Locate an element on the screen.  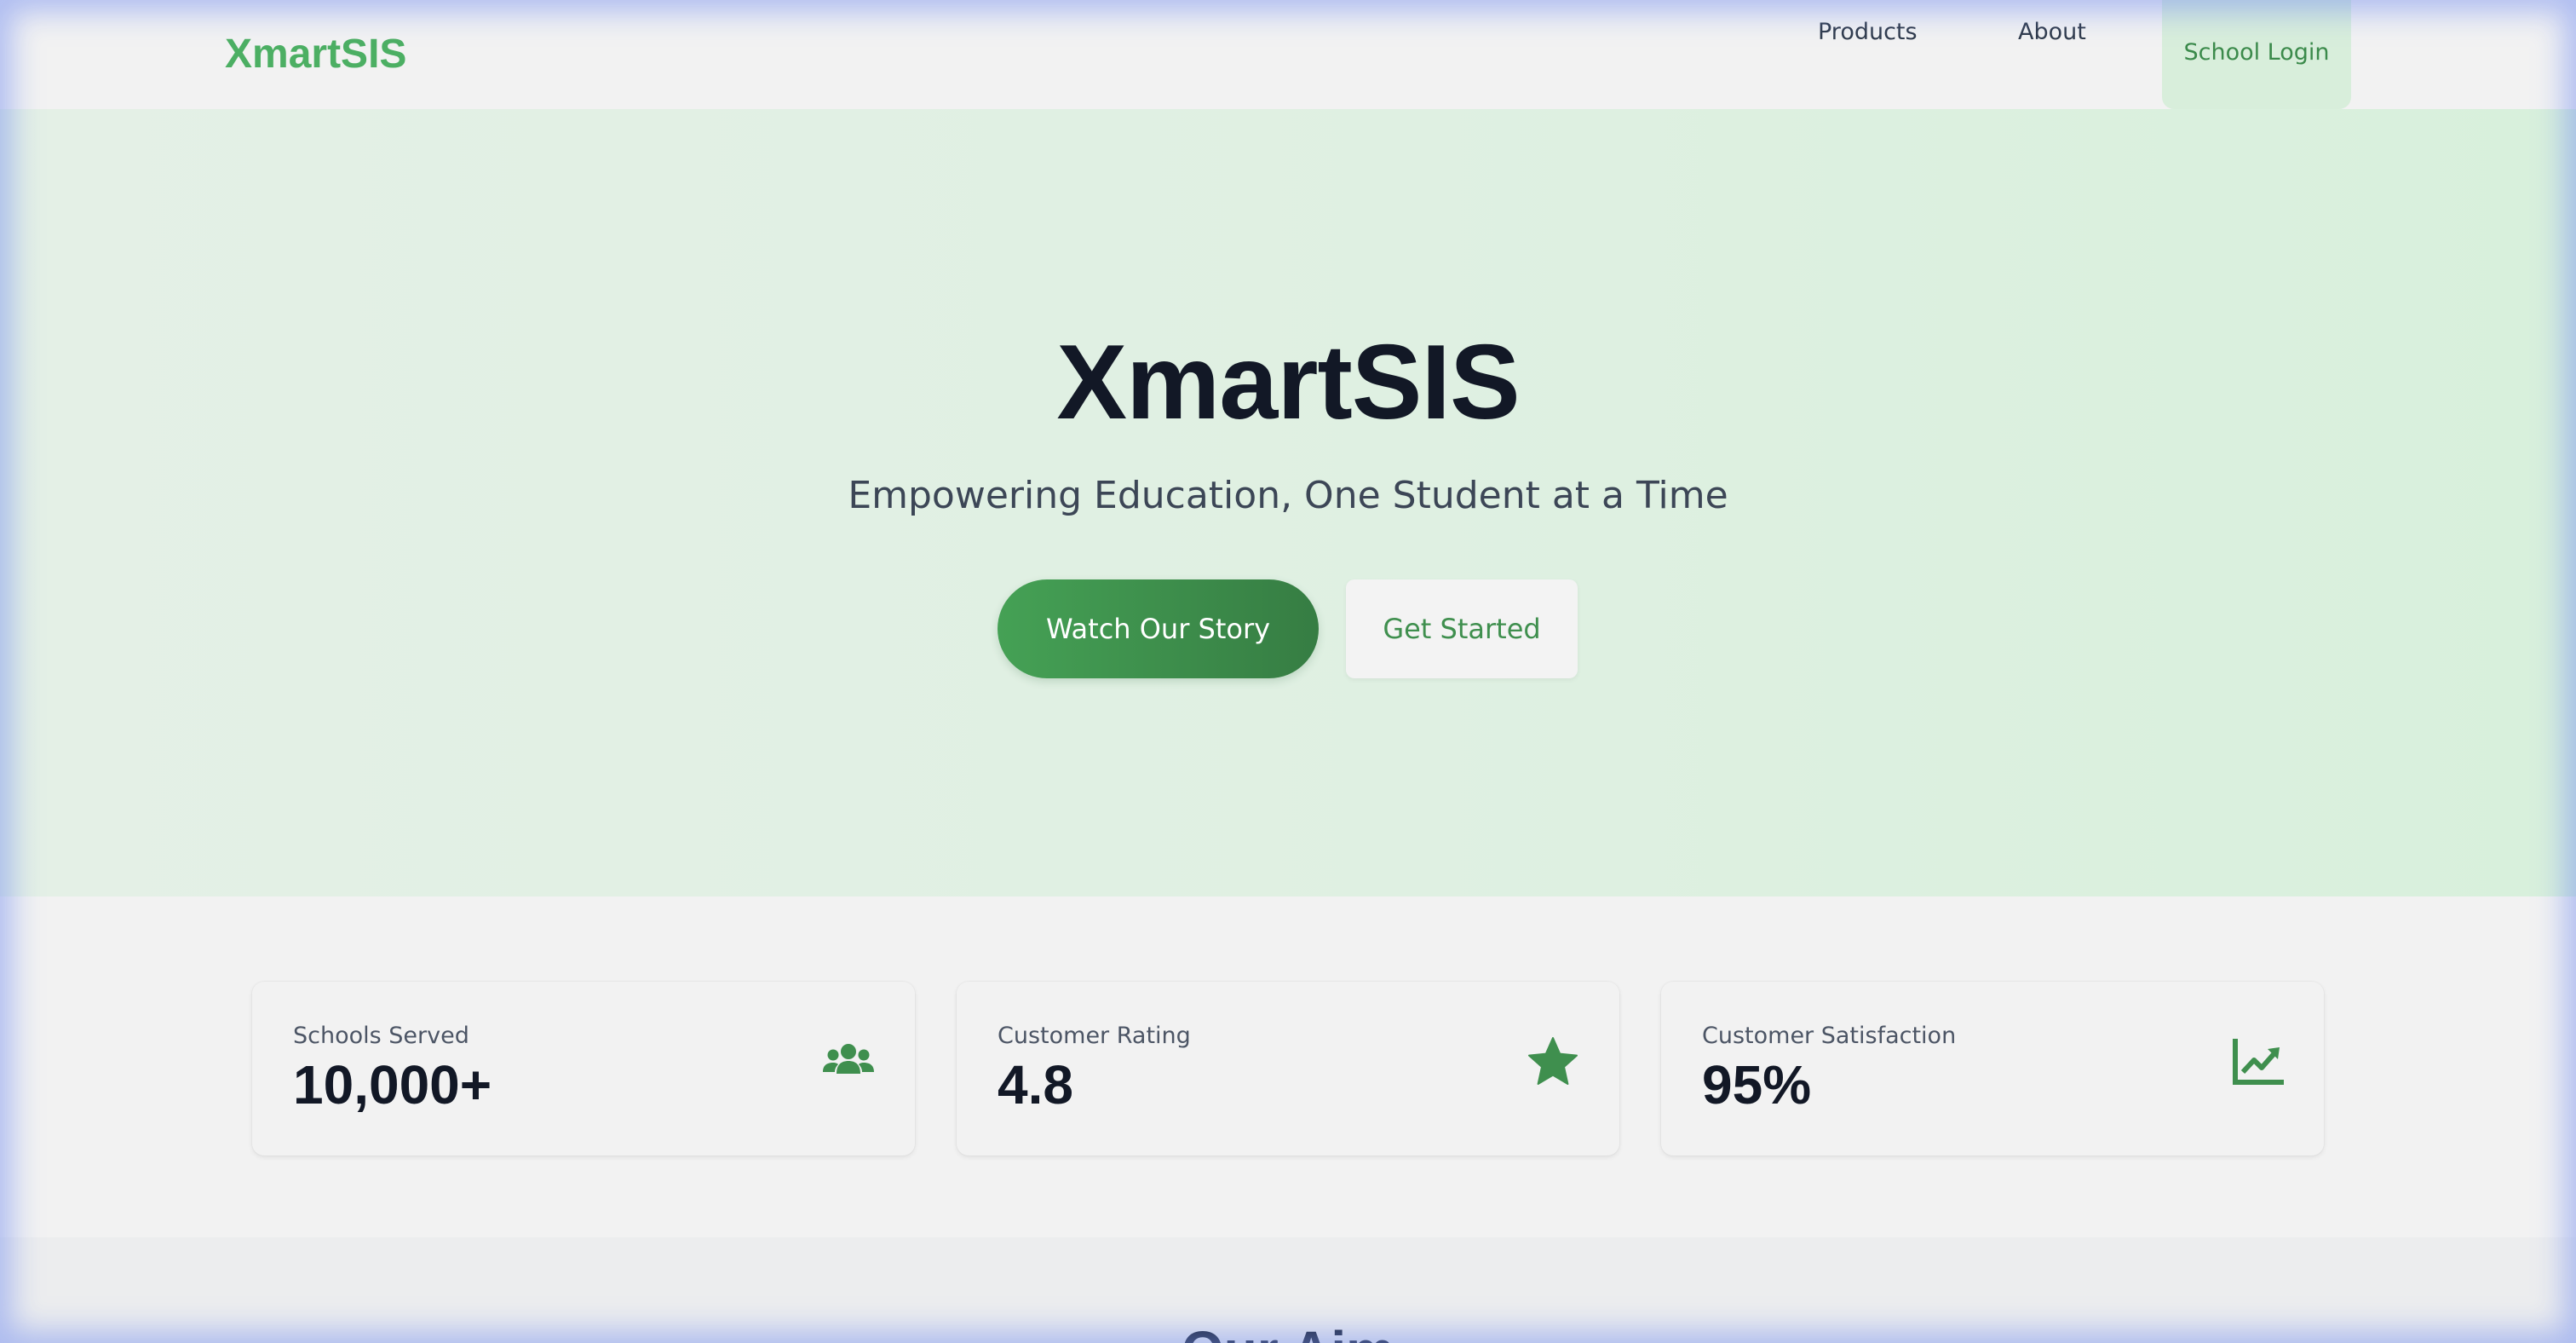
stat-value: 95% is located at coordinates (1757, 1084).